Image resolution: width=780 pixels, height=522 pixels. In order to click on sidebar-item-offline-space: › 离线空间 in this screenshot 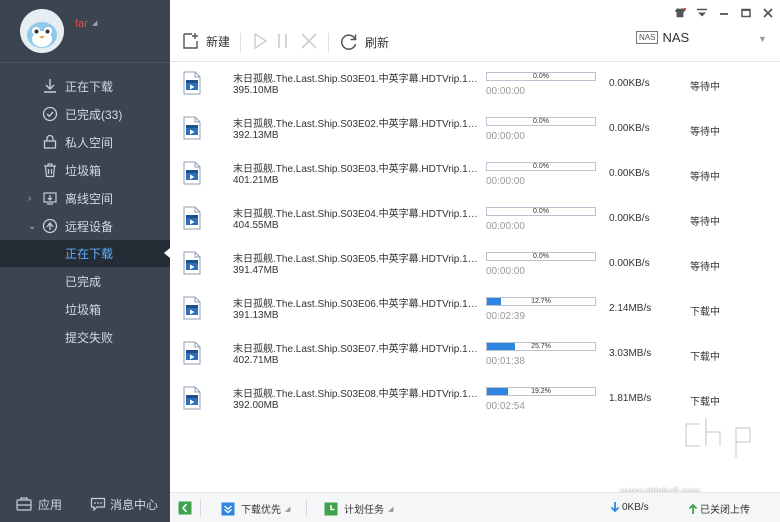, I will do `click(85, 198)`.